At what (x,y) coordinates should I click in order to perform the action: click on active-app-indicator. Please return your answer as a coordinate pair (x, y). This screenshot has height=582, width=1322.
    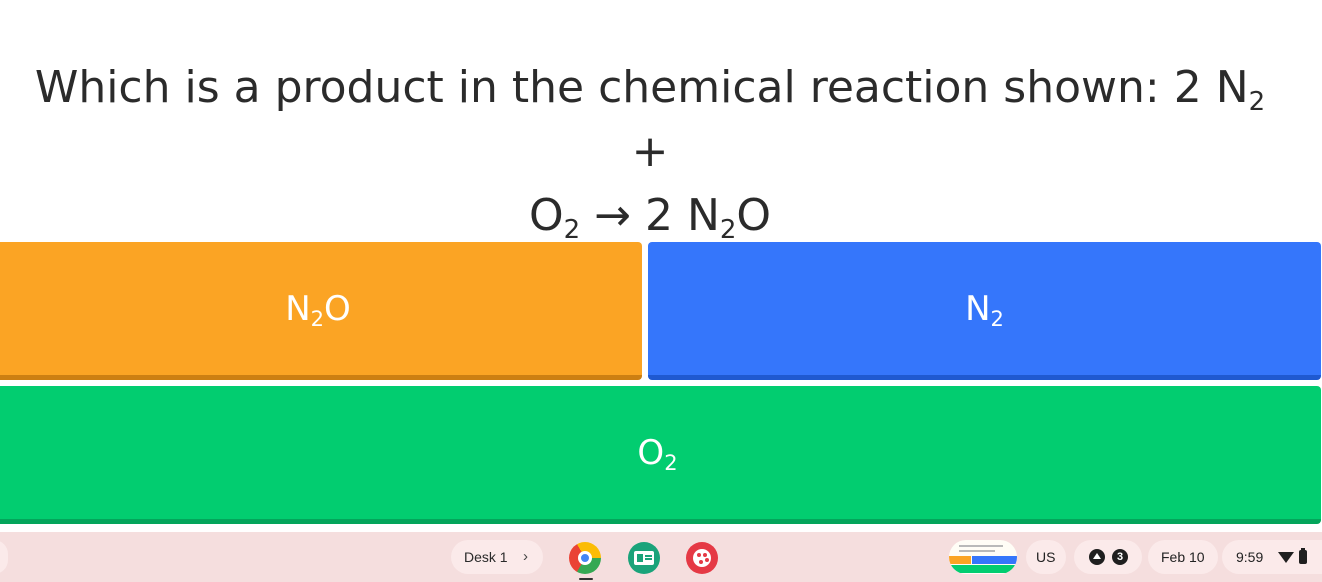
    Looking at the image, I should click on (586, 579).